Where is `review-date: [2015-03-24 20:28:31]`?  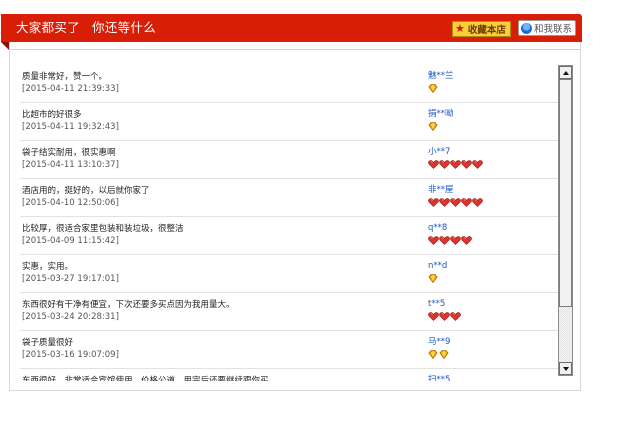
review-date: [2015-03-24 20:28:31] is located at coordinates (70, 317).